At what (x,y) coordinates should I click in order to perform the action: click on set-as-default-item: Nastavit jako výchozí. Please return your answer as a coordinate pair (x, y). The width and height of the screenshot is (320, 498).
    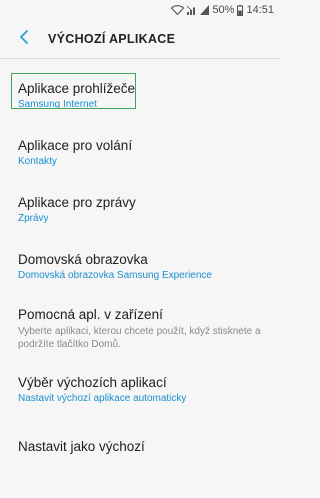
    Looking at the image, I should click on (140, 446).